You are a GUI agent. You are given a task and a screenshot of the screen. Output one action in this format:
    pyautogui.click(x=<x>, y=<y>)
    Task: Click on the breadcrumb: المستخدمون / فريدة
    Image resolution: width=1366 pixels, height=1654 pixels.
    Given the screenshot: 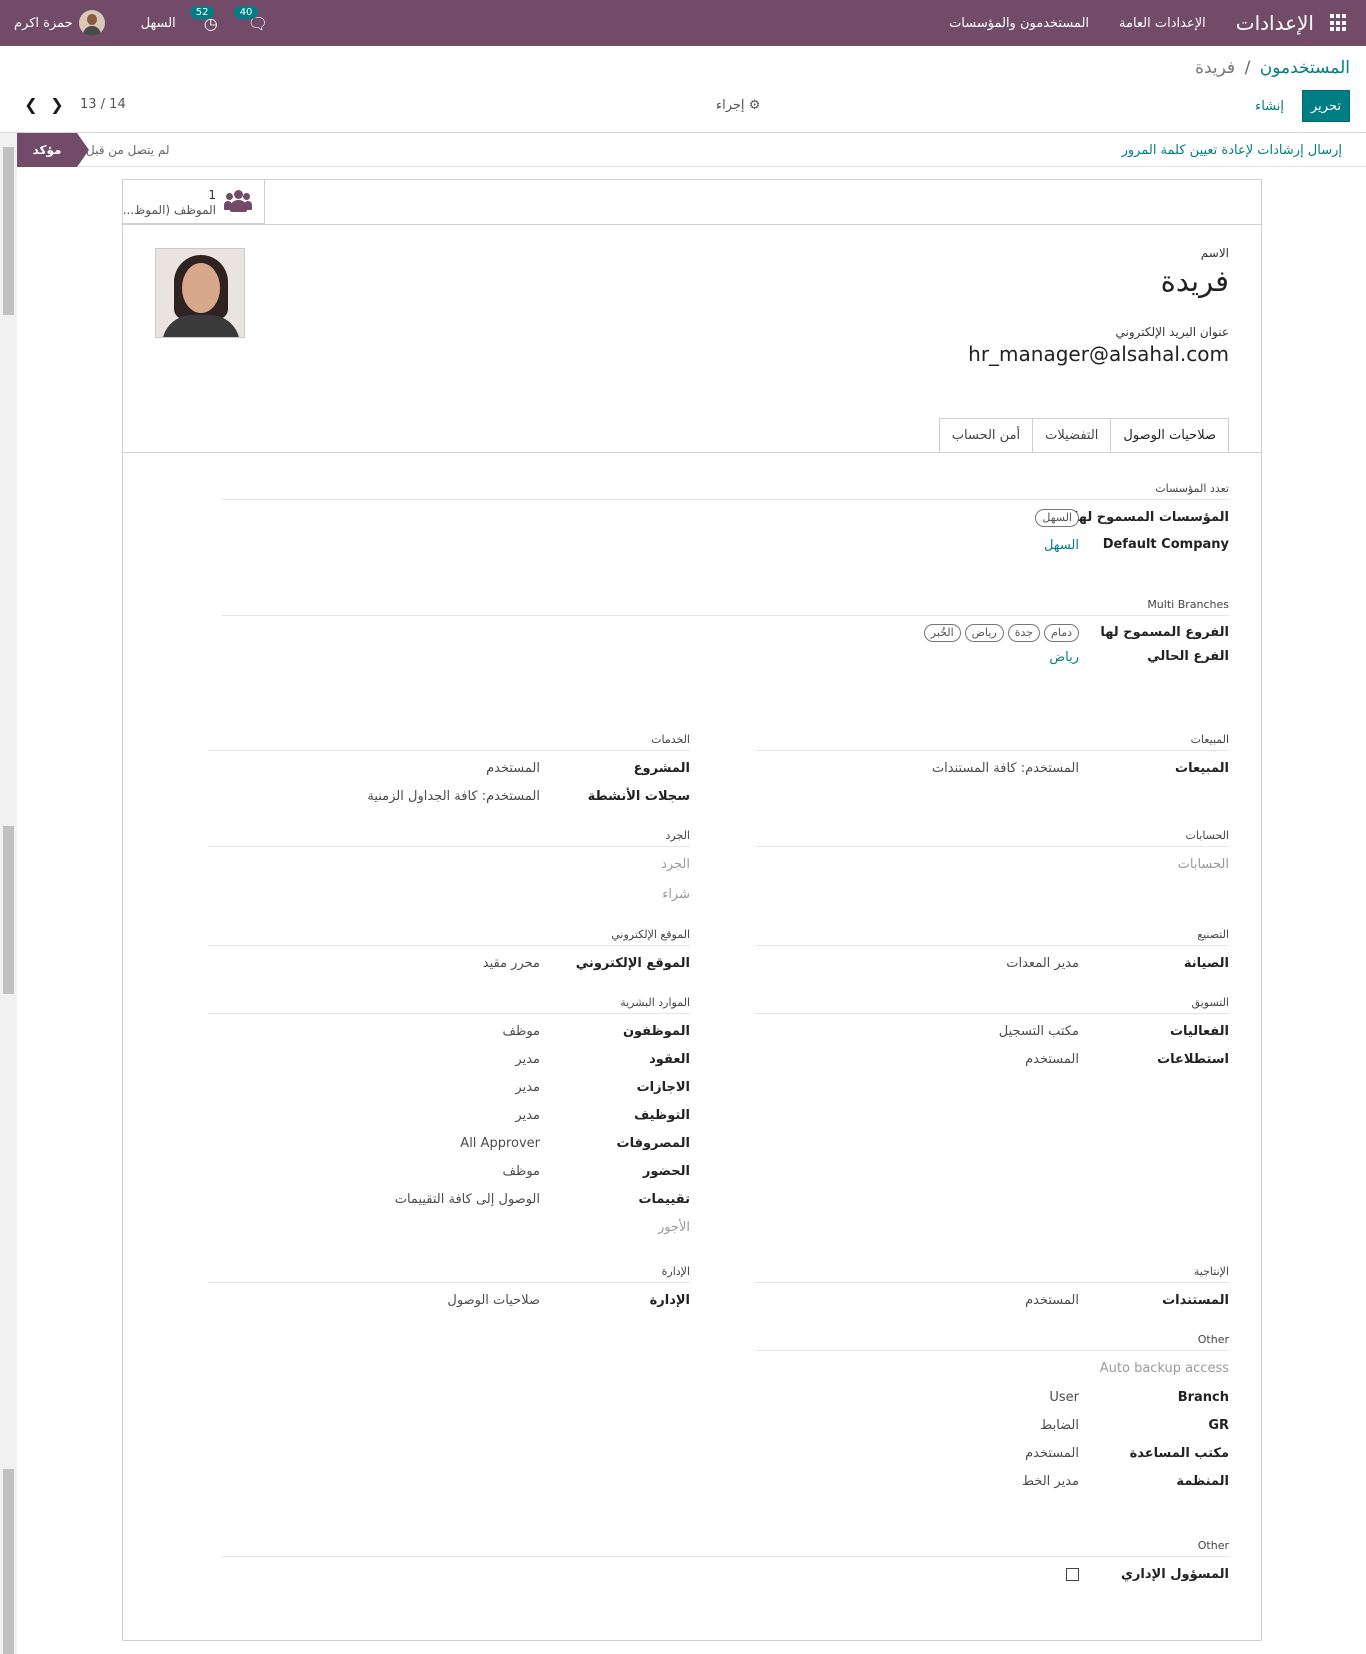 What is the action you would take?
    pyautogui.click(x=1272, y=68)
    